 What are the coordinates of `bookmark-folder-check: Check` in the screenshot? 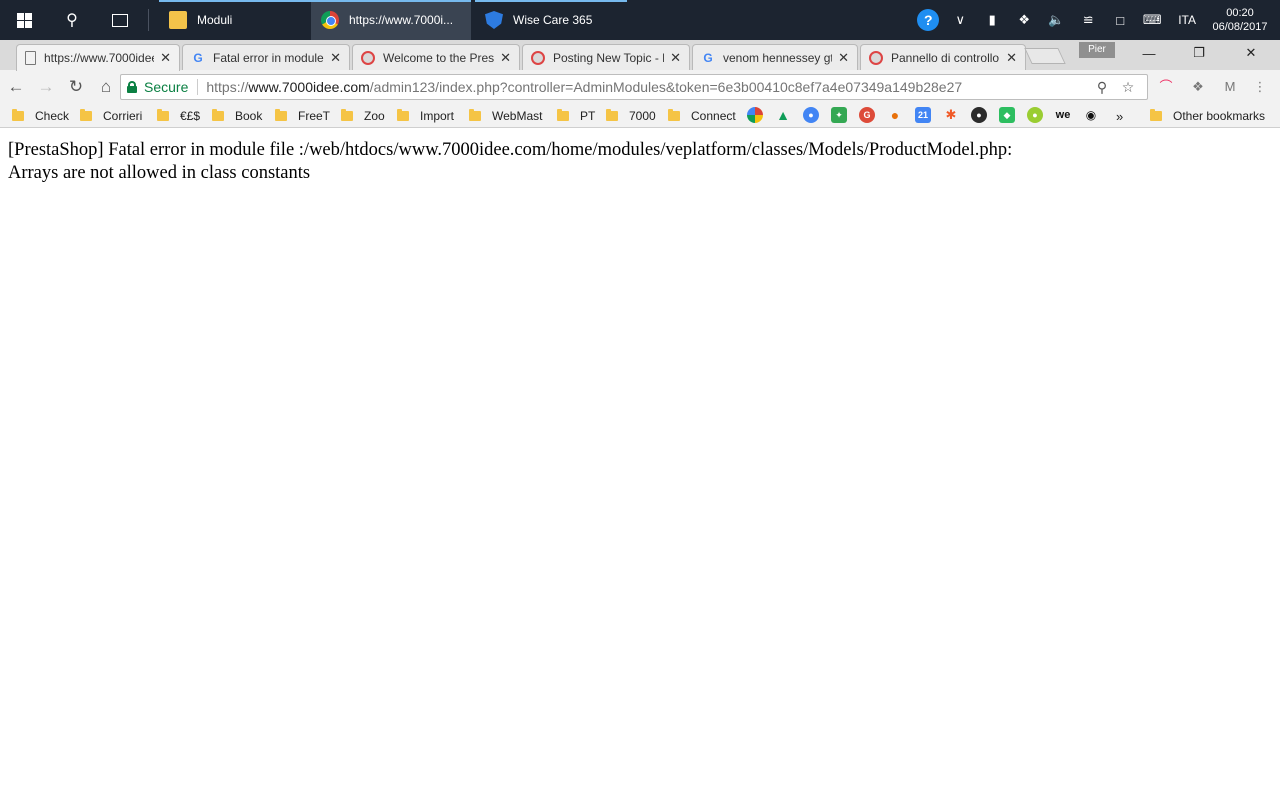 It's located at (40, 116).